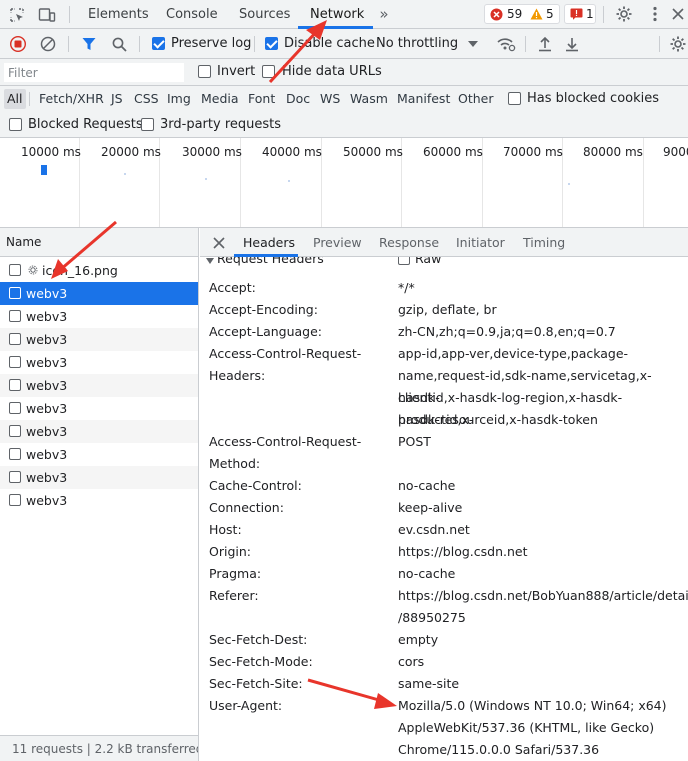 This screenshot has height=761, width=688. I want to click on header-value: POST, so click(414, 441).